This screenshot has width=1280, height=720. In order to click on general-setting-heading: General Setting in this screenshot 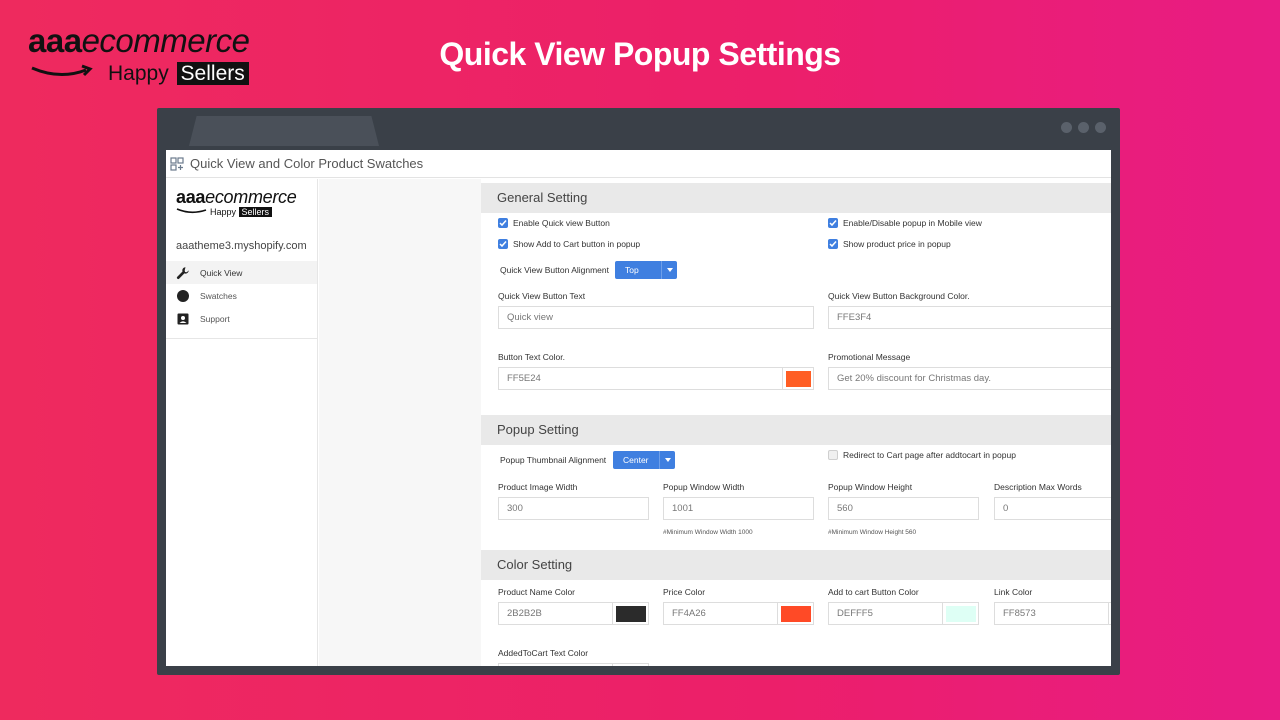, I will do `click(796, 198)`.